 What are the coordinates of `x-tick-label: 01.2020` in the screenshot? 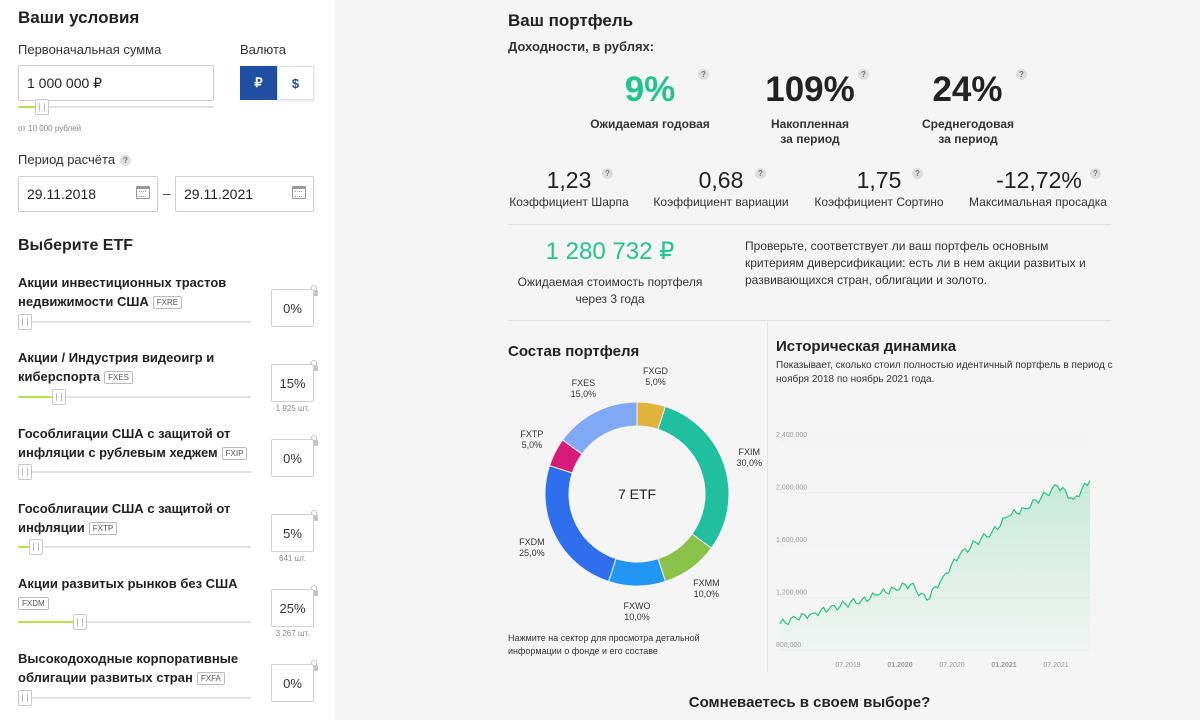 It's located at (899, 665).